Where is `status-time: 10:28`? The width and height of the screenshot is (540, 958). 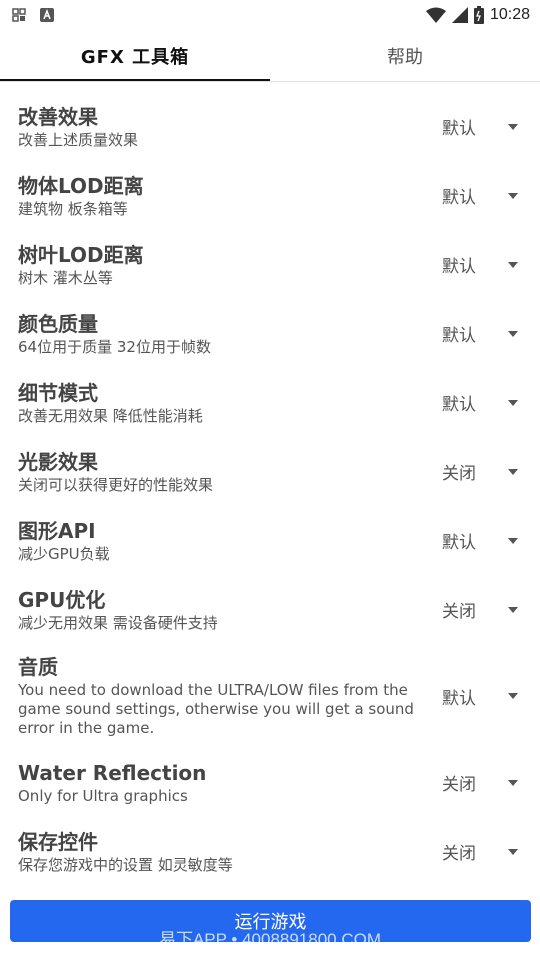
status-time: 10:28 is located at coordinates (509, 14).